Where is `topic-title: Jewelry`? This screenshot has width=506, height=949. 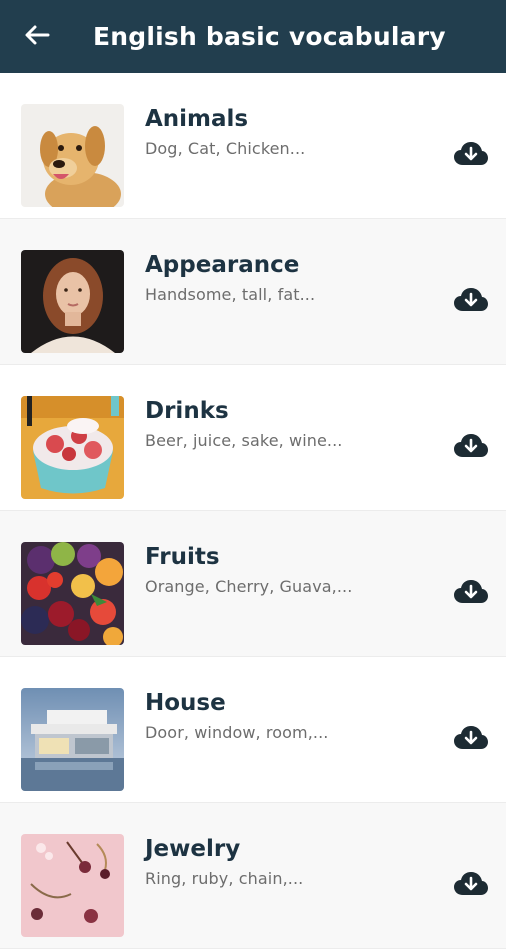
topic-title: Jewelry is located at coordinates (193, 849).